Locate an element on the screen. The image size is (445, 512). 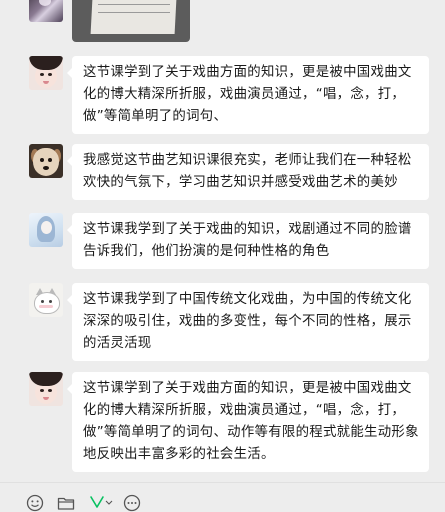
folder-icon is located at coordinates (66, 503).